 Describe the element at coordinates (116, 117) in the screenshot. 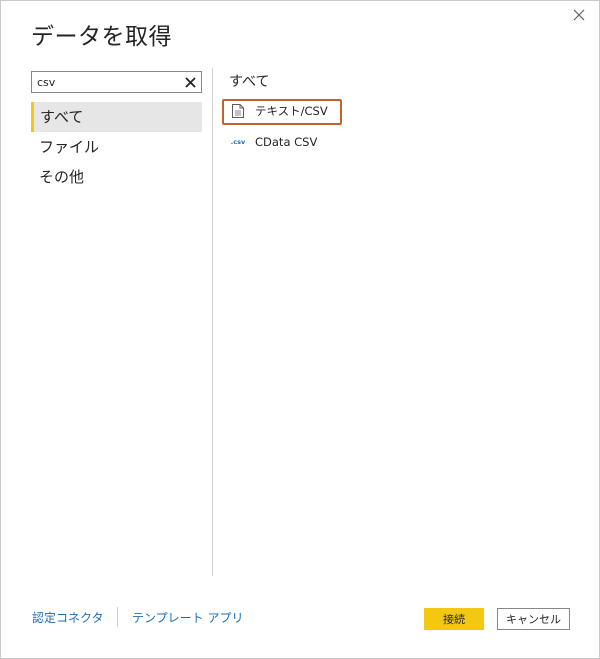

I see `category-all: すべて` at that location.